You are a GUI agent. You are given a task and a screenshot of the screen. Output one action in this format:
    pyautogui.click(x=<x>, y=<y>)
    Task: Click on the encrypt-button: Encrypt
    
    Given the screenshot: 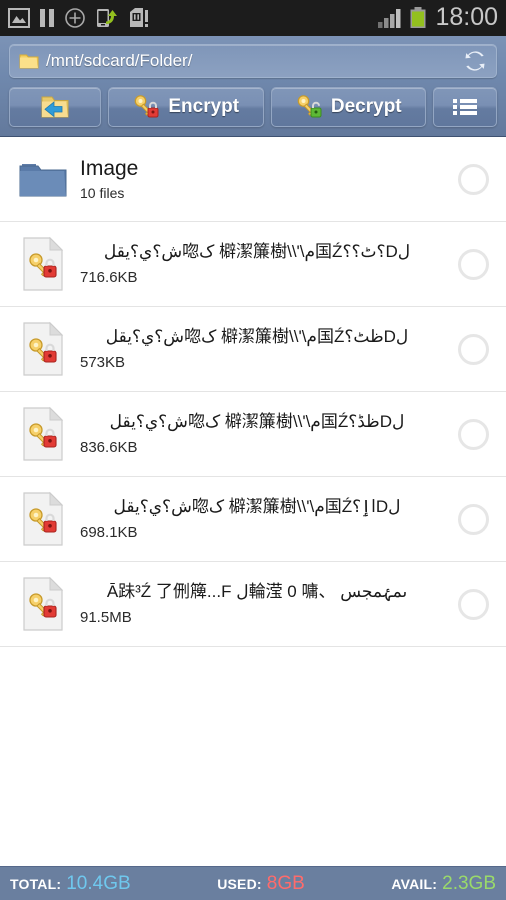 What is the action you would take?
    pyautogui.click(x=186, y=107)
    